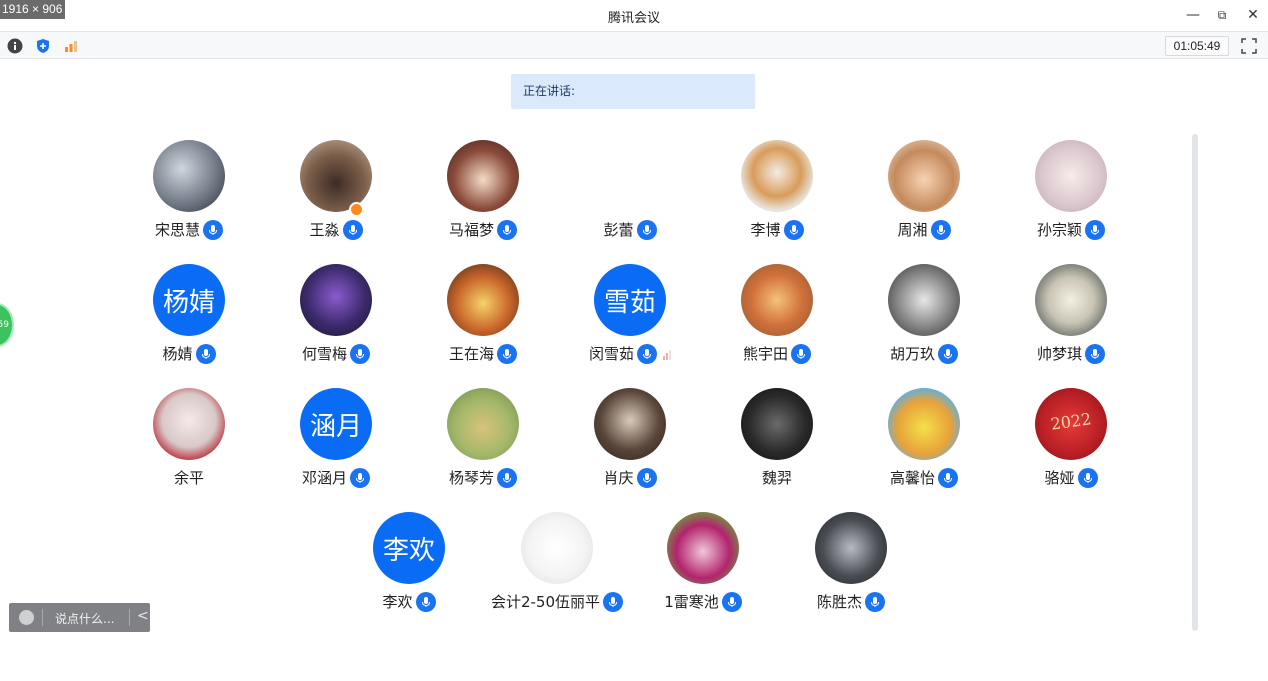  I want to click on participant-name: 王在海, so click(471, 354).